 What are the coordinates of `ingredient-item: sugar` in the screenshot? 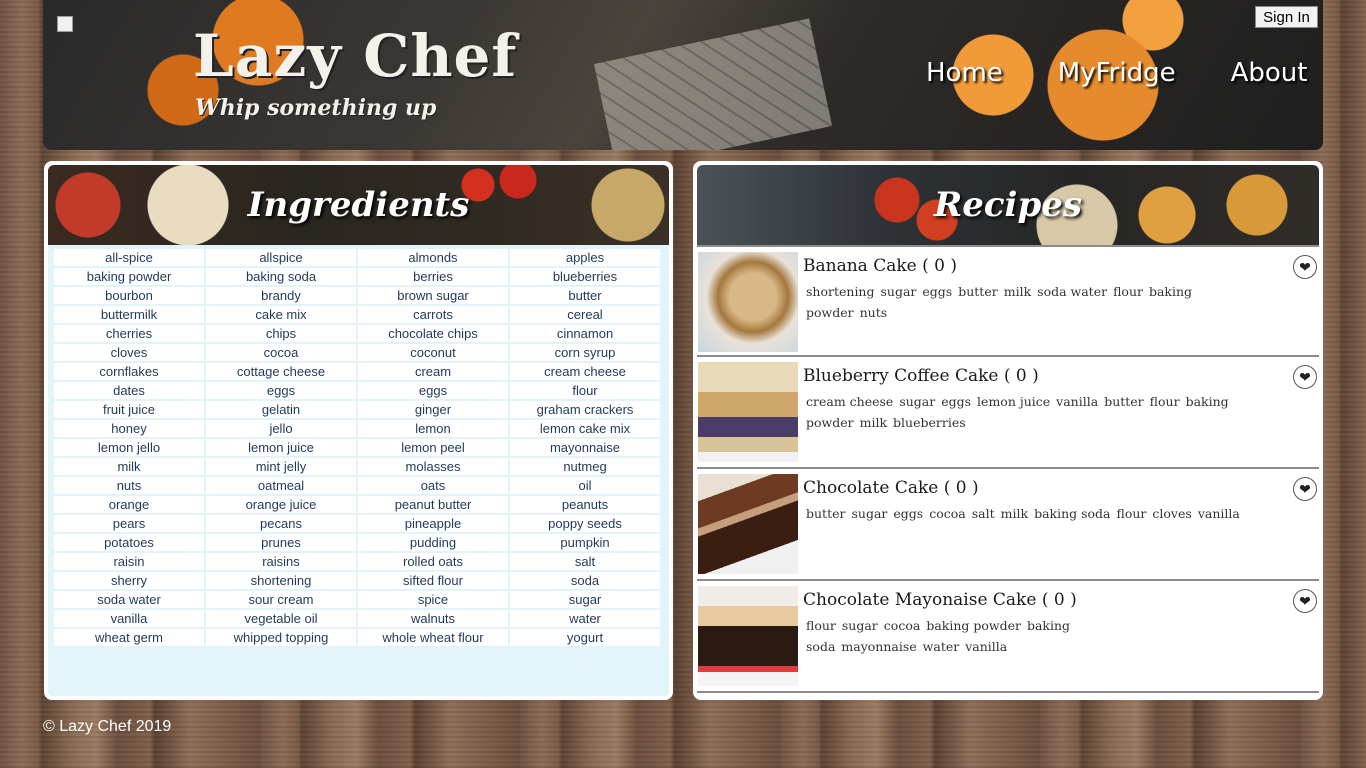 It's located at (585, 599).